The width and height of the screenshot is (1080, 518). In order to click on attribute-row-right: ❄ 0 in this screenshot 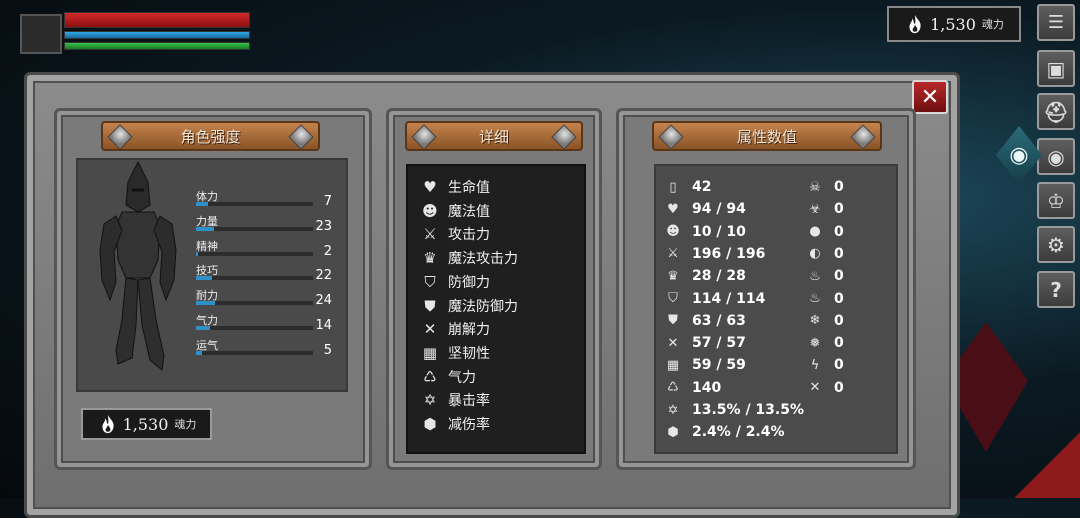, I will do `click(825, 321)`.